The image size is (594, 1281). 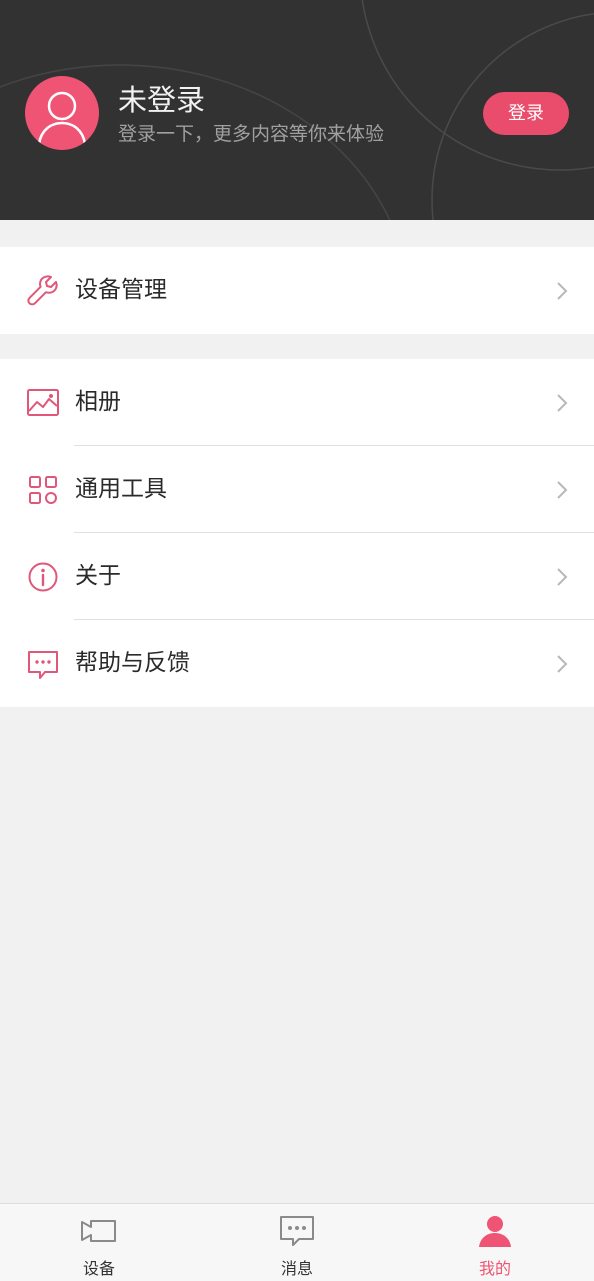 What do you see at coordinates (98, 576) in the screenshot?
I see `menu-item-label: 关于` at bounding box center [98, 576].